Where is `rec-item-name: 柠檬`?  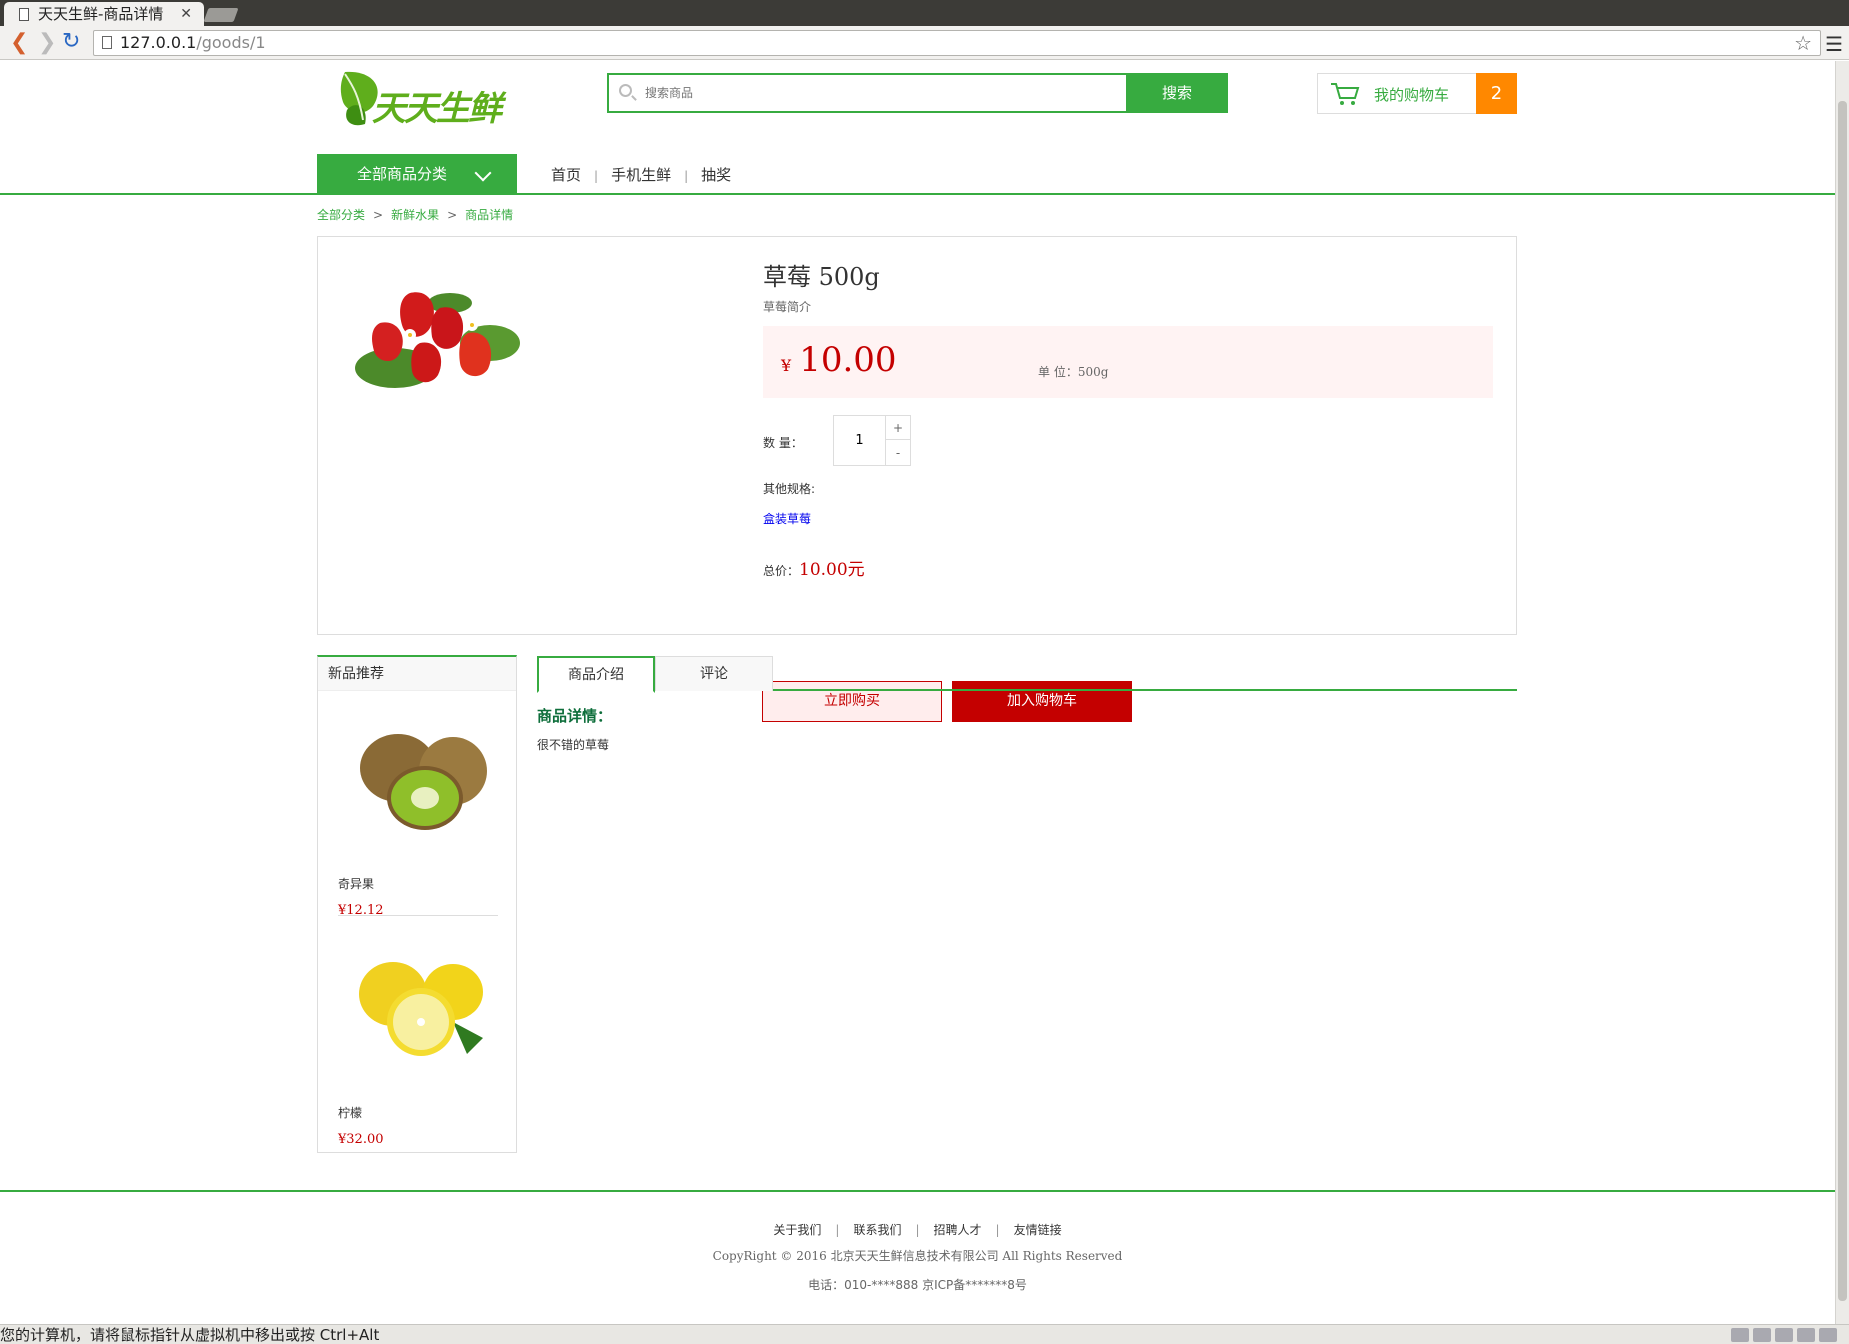
rec-item-name: 柠檬 is located at coordinates (418, 1112).